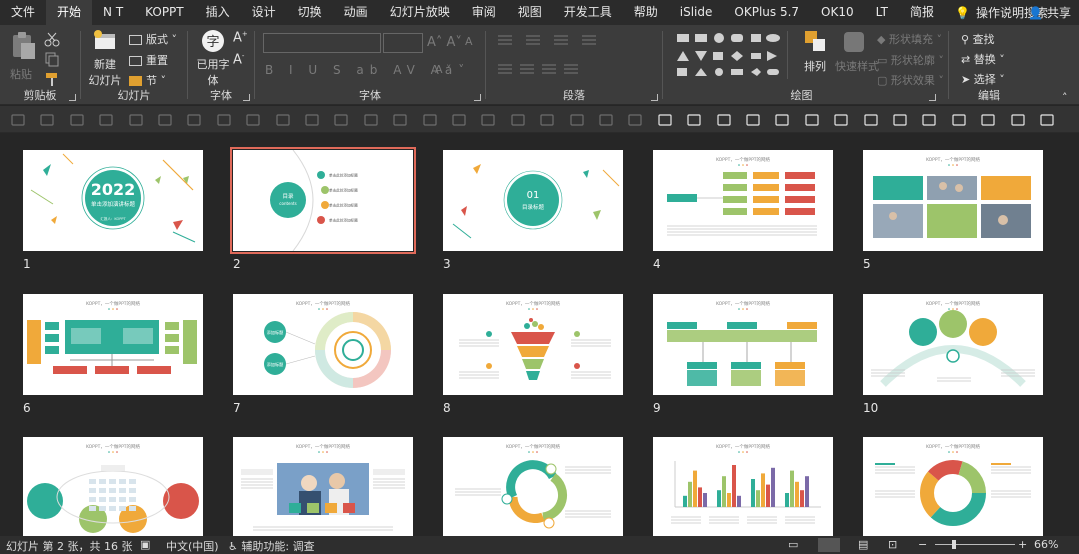 This screenshot has width=1079, height=554. I want to click on collapse-ribbon-icon: ˄, so click(1065, 97).